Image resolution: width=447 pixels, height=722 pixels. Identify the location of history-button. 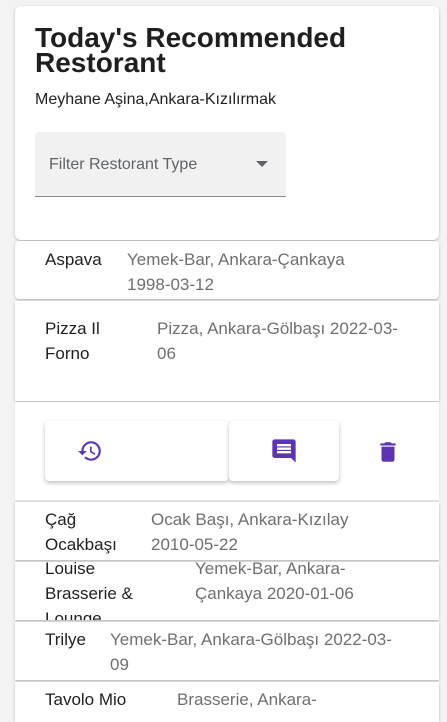
(137, 451).